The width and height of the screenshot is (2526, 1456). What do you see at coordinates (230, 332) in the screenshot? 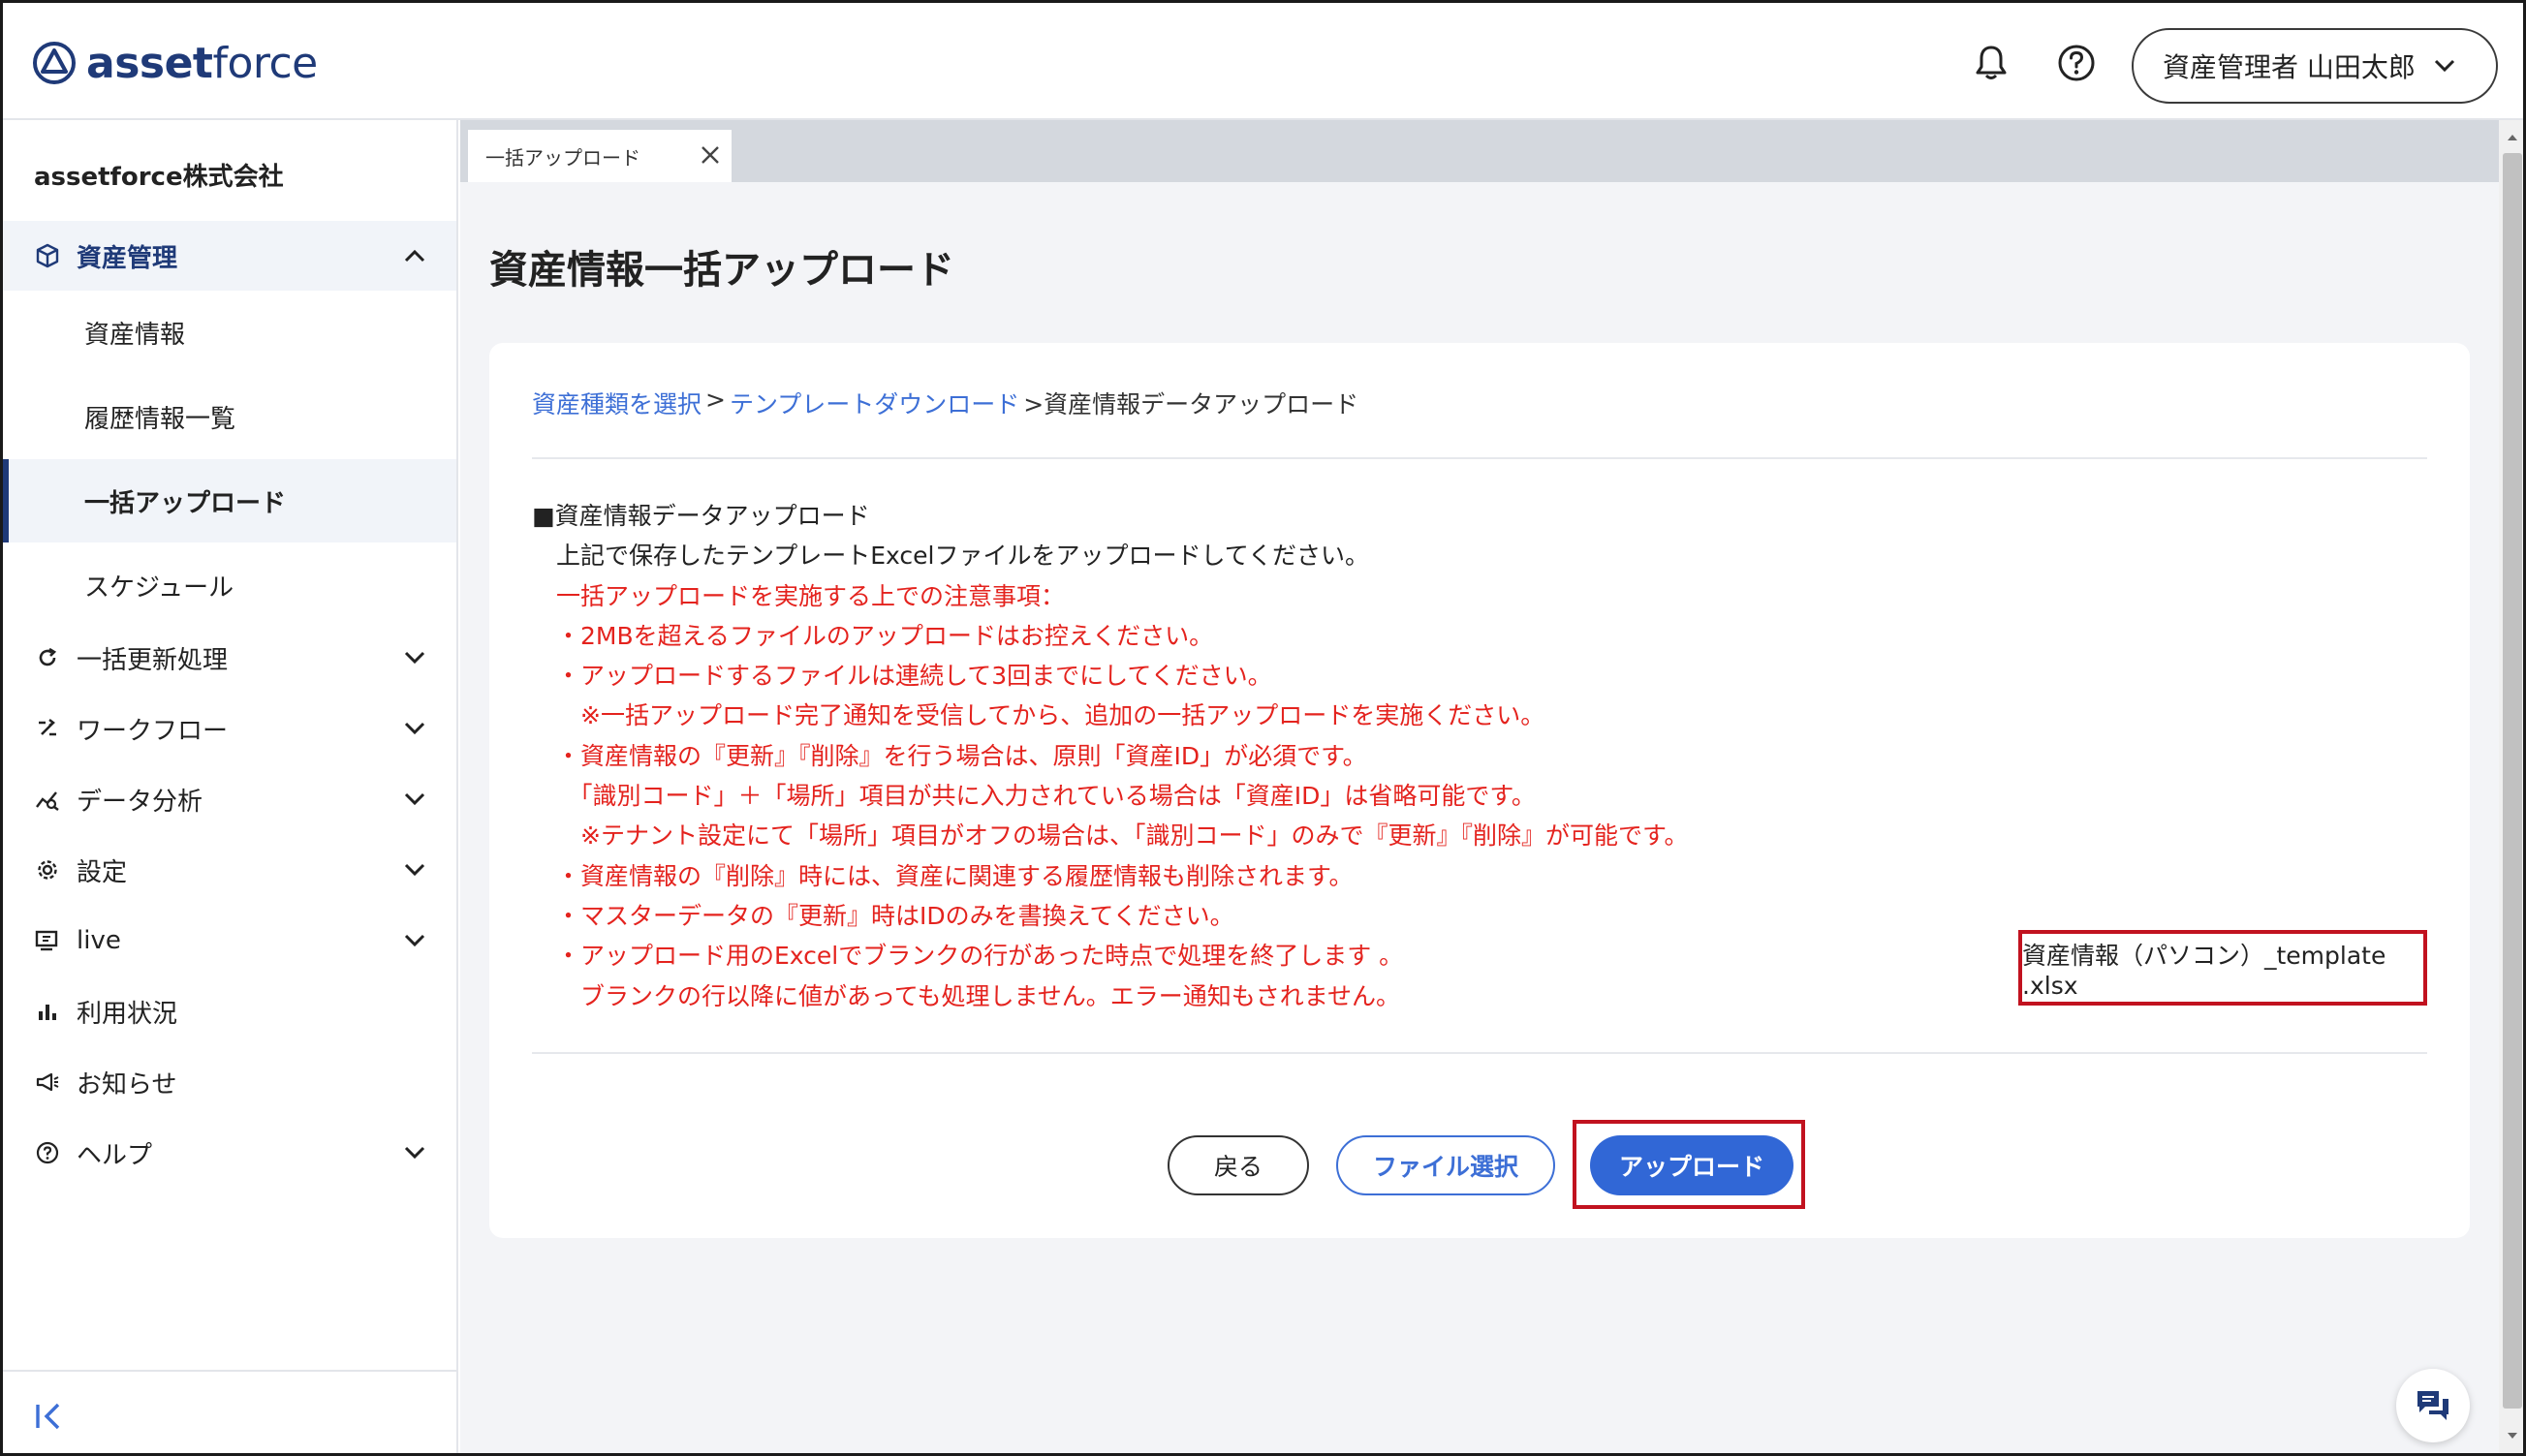
I see `sidebar-item-asset-info: 資産情報` at bounding box center [230, 332].